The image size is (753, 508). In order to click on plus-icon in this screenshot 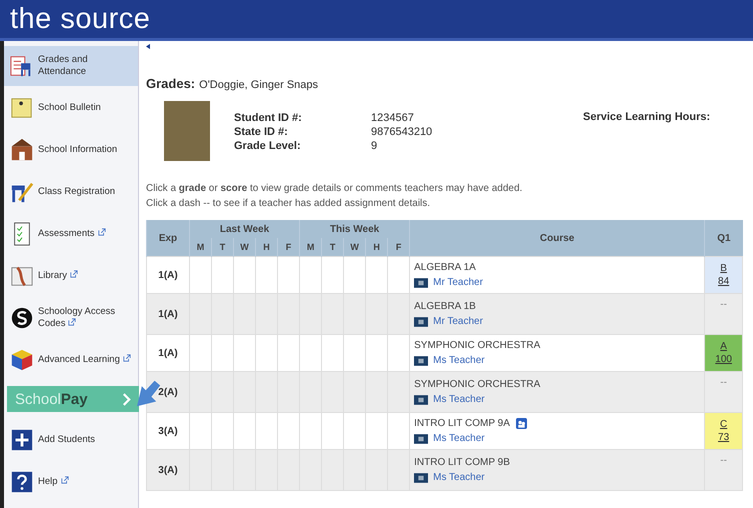, I will do `click(22, 440)`.